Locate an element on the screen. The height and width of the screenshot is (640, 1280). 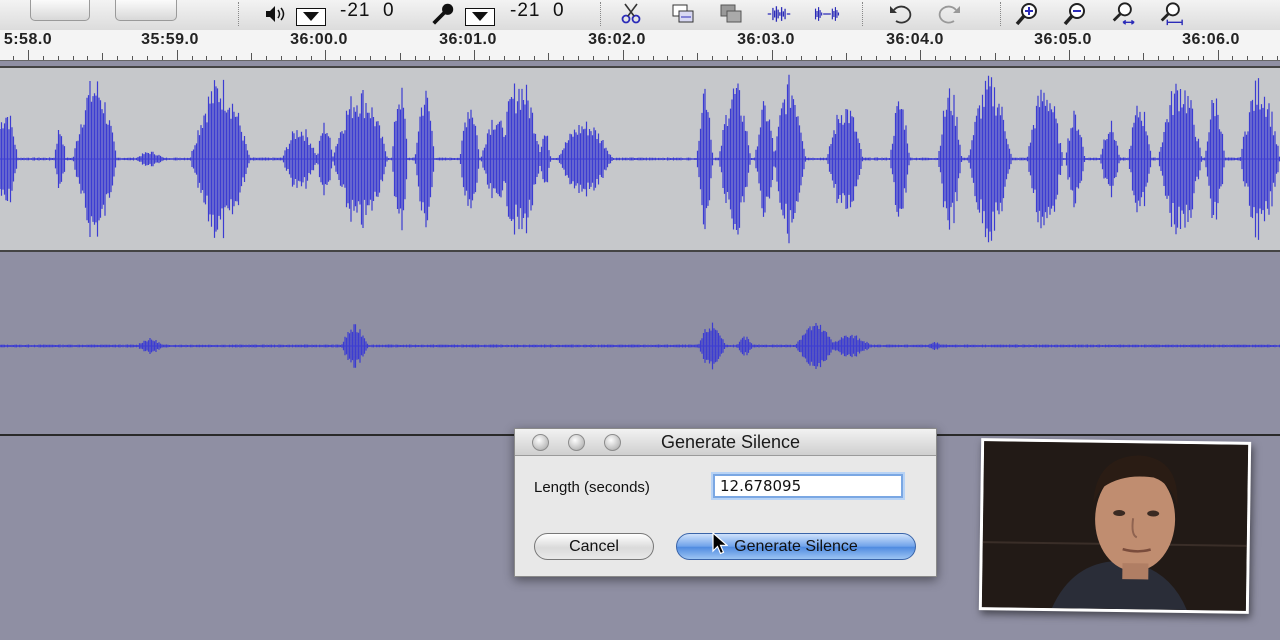
undo-icon is located at coordinates (901, 14).